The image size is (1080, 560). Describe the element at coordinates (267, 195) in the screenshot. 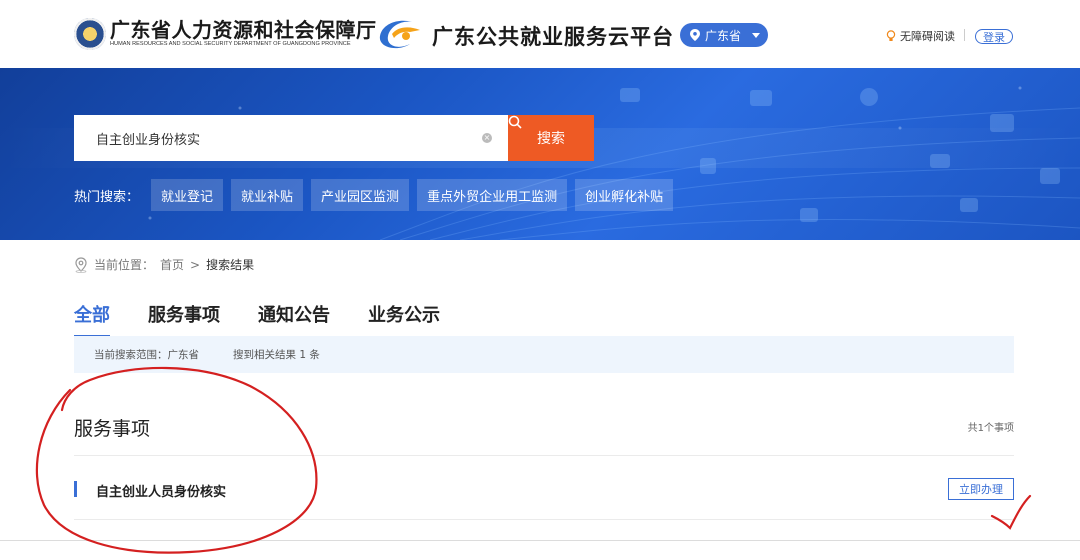

I see `hot-tag: 就业补贴` at that location.